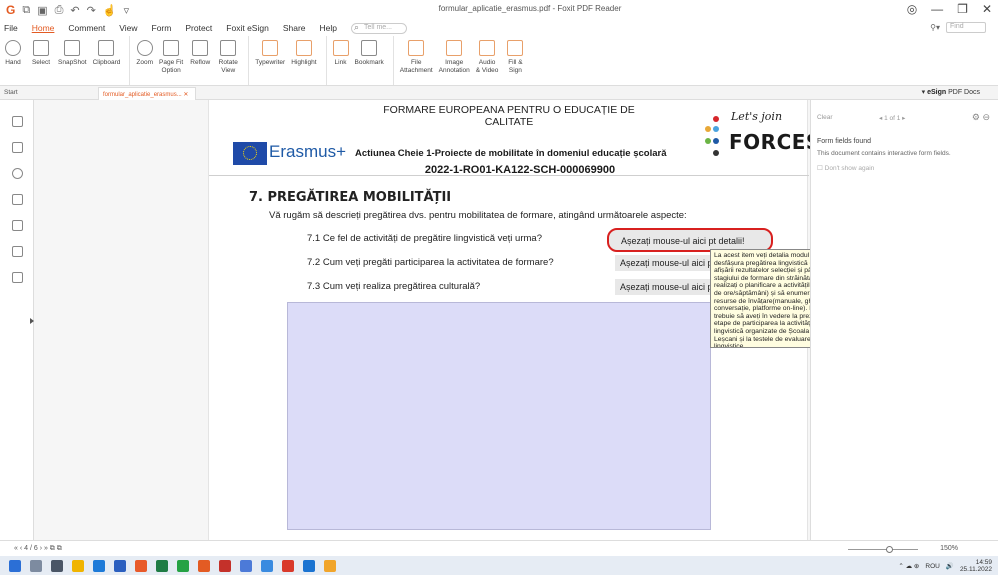 This screenshot has width=998, height=575. What do you see at coordinates (962, 9) in the screenshot?
I see `restore-button: ❐` at bounding box center [962, 9].